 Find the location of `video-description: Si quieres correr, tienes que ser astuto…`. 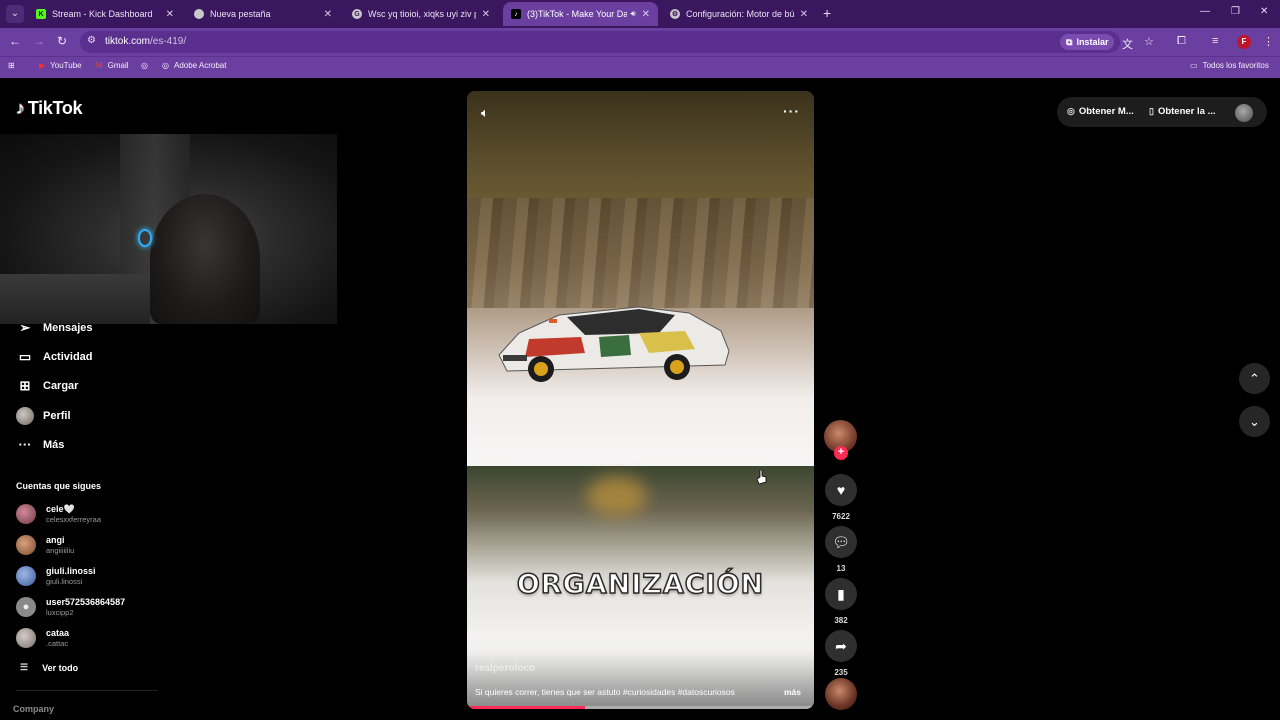

video-description: Si quieres correr, tienes que ser astuto… is located at coordinates (627, 692).